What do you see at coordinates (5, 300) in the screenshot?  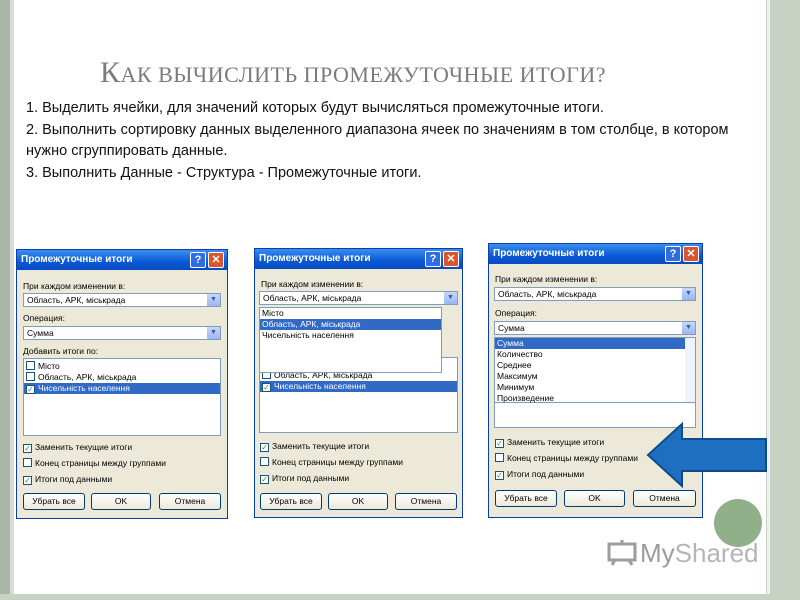 I see `slide-frame-left` at bounding box center [5, 300].